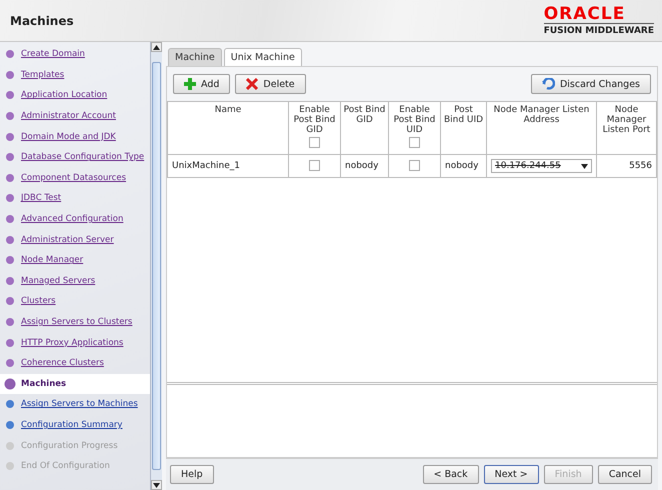  Describe the element at coordinates (62, 363) in the screenshot. I see `step-link: Coherence Clusters` at that location.